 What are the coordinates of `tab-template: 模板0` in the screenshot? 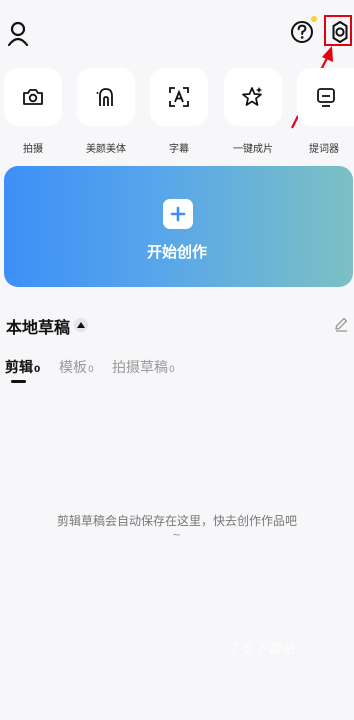 It's located at (76, 367).